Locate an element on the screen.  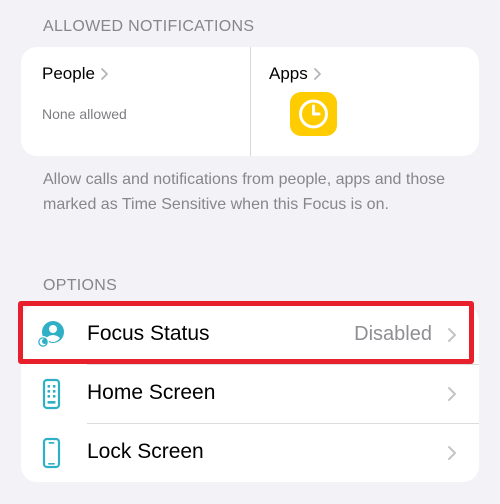
focus-status-icon is located at coordinates (50, 334).